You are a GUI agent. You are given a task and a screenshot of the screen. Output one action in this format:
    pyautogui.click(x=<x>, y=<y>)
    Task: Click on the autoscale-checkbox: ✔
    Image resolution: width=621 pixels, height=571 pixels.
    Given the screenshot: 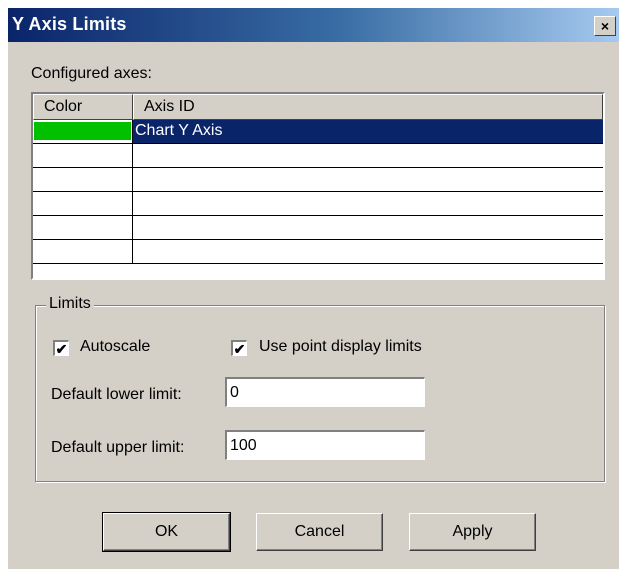 What is the action you would take?
    pyautogui.click(x=61, y=348)
    